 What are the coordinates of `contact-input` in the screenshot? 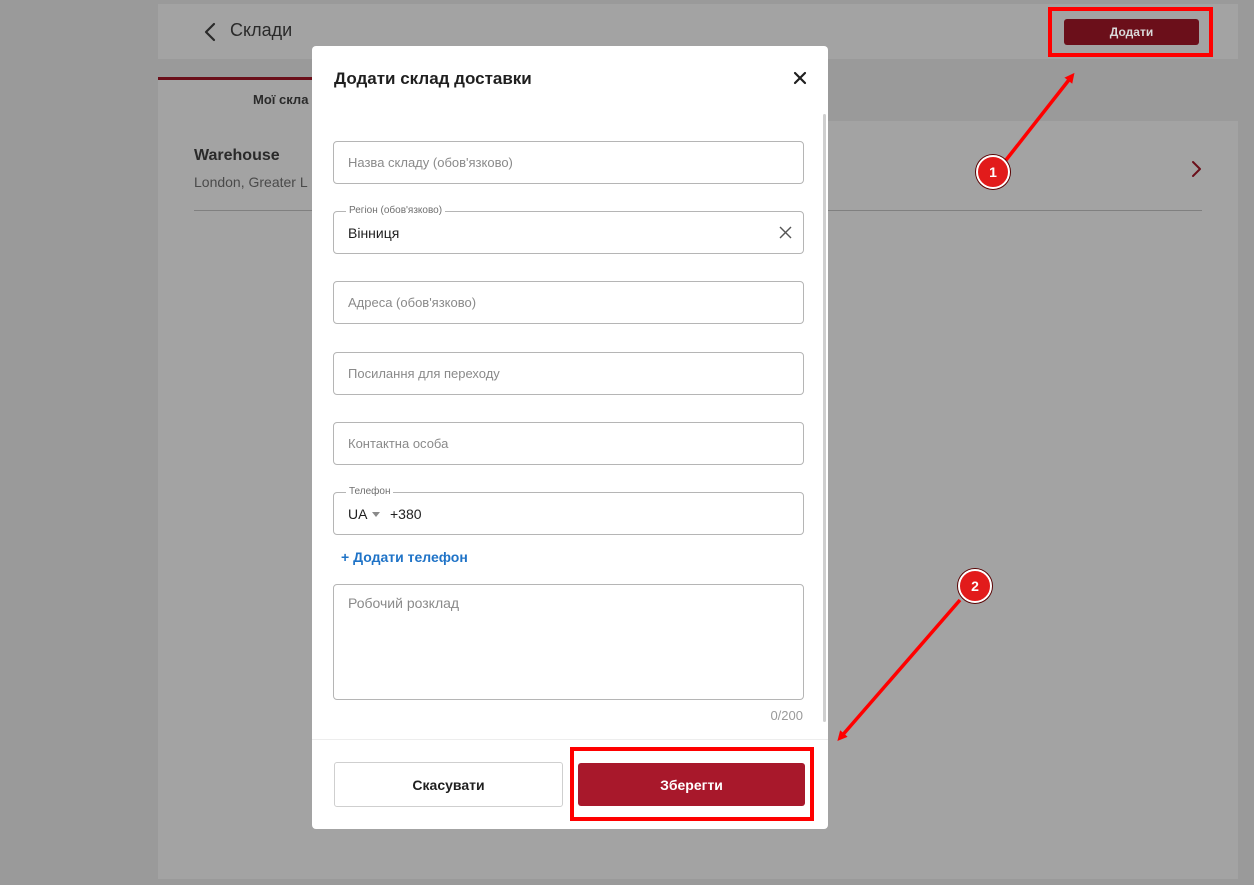 It's located at (563, 443).